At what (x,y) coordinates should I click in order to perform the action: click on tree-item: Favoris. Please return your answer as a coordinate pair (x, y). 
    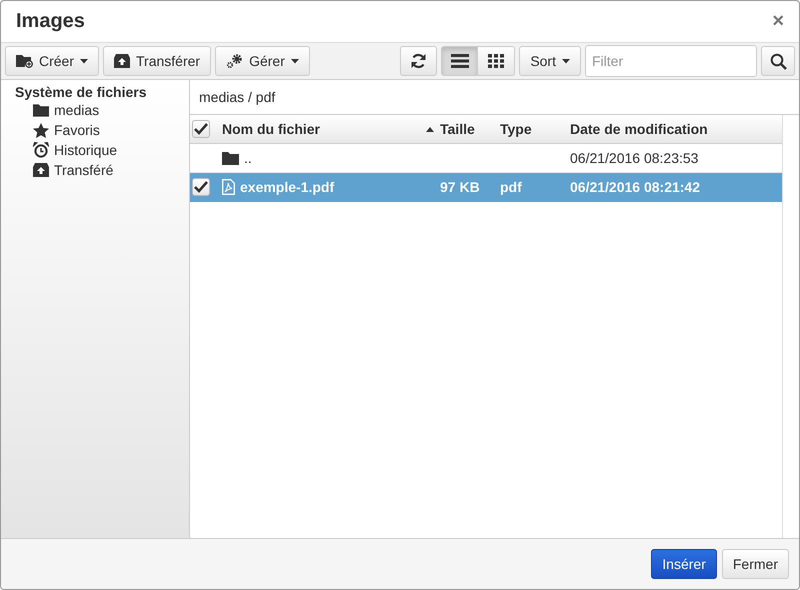
    Looking at the image, I should click on (77, 130).